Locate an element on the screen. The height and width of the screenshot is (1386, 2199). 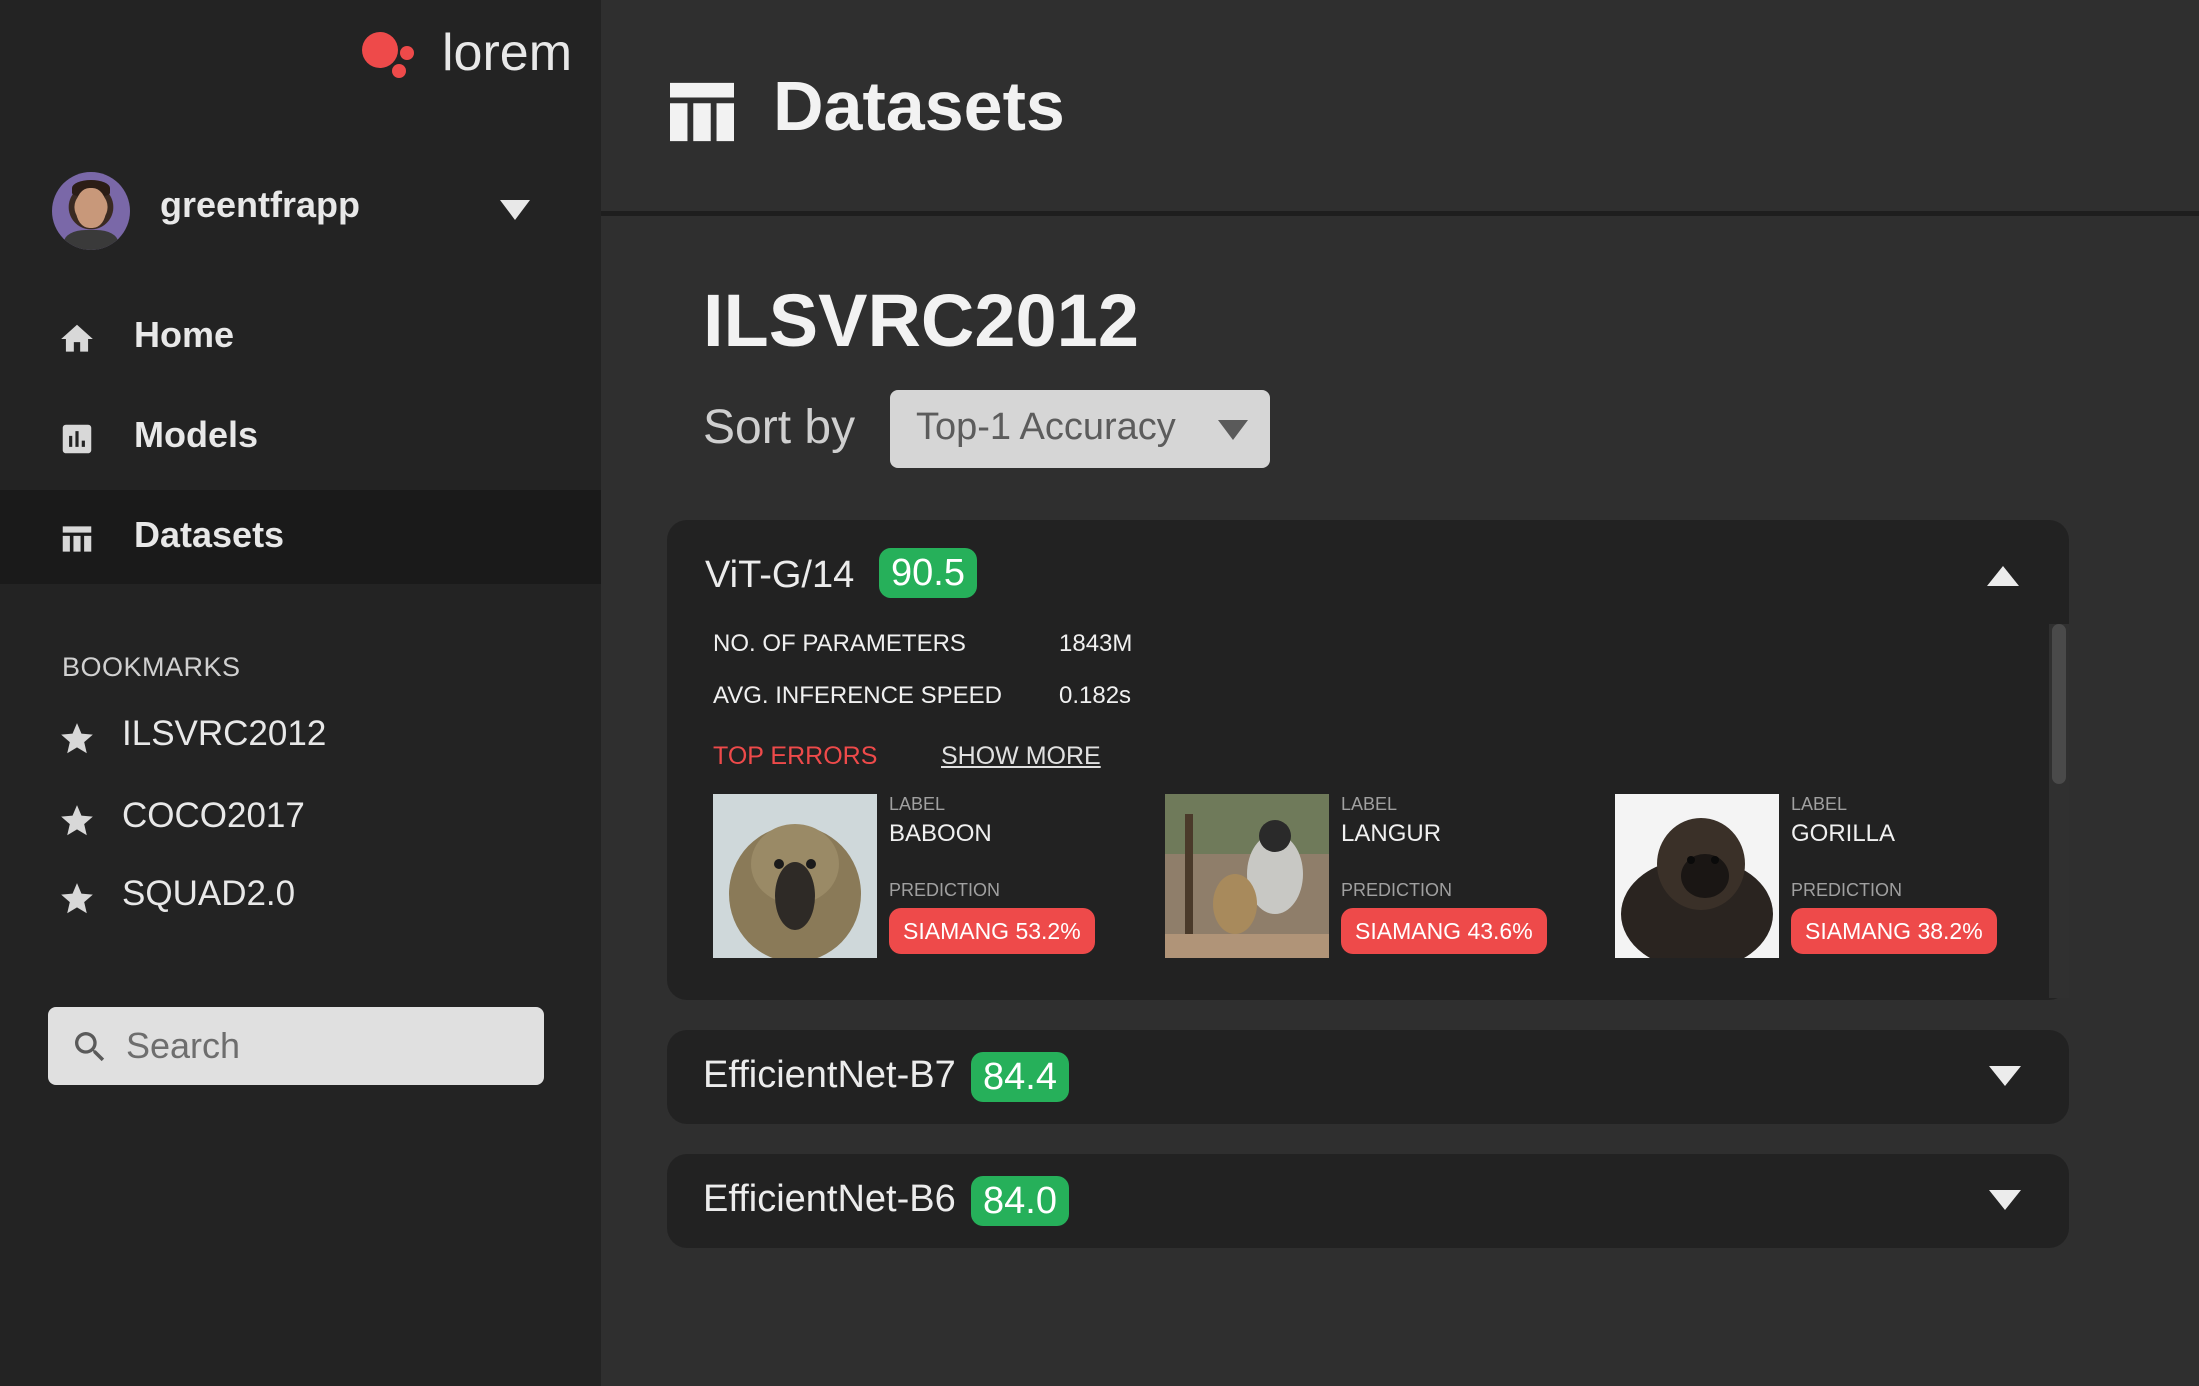
bar-chart-icon is located at coordinates (77, 439).